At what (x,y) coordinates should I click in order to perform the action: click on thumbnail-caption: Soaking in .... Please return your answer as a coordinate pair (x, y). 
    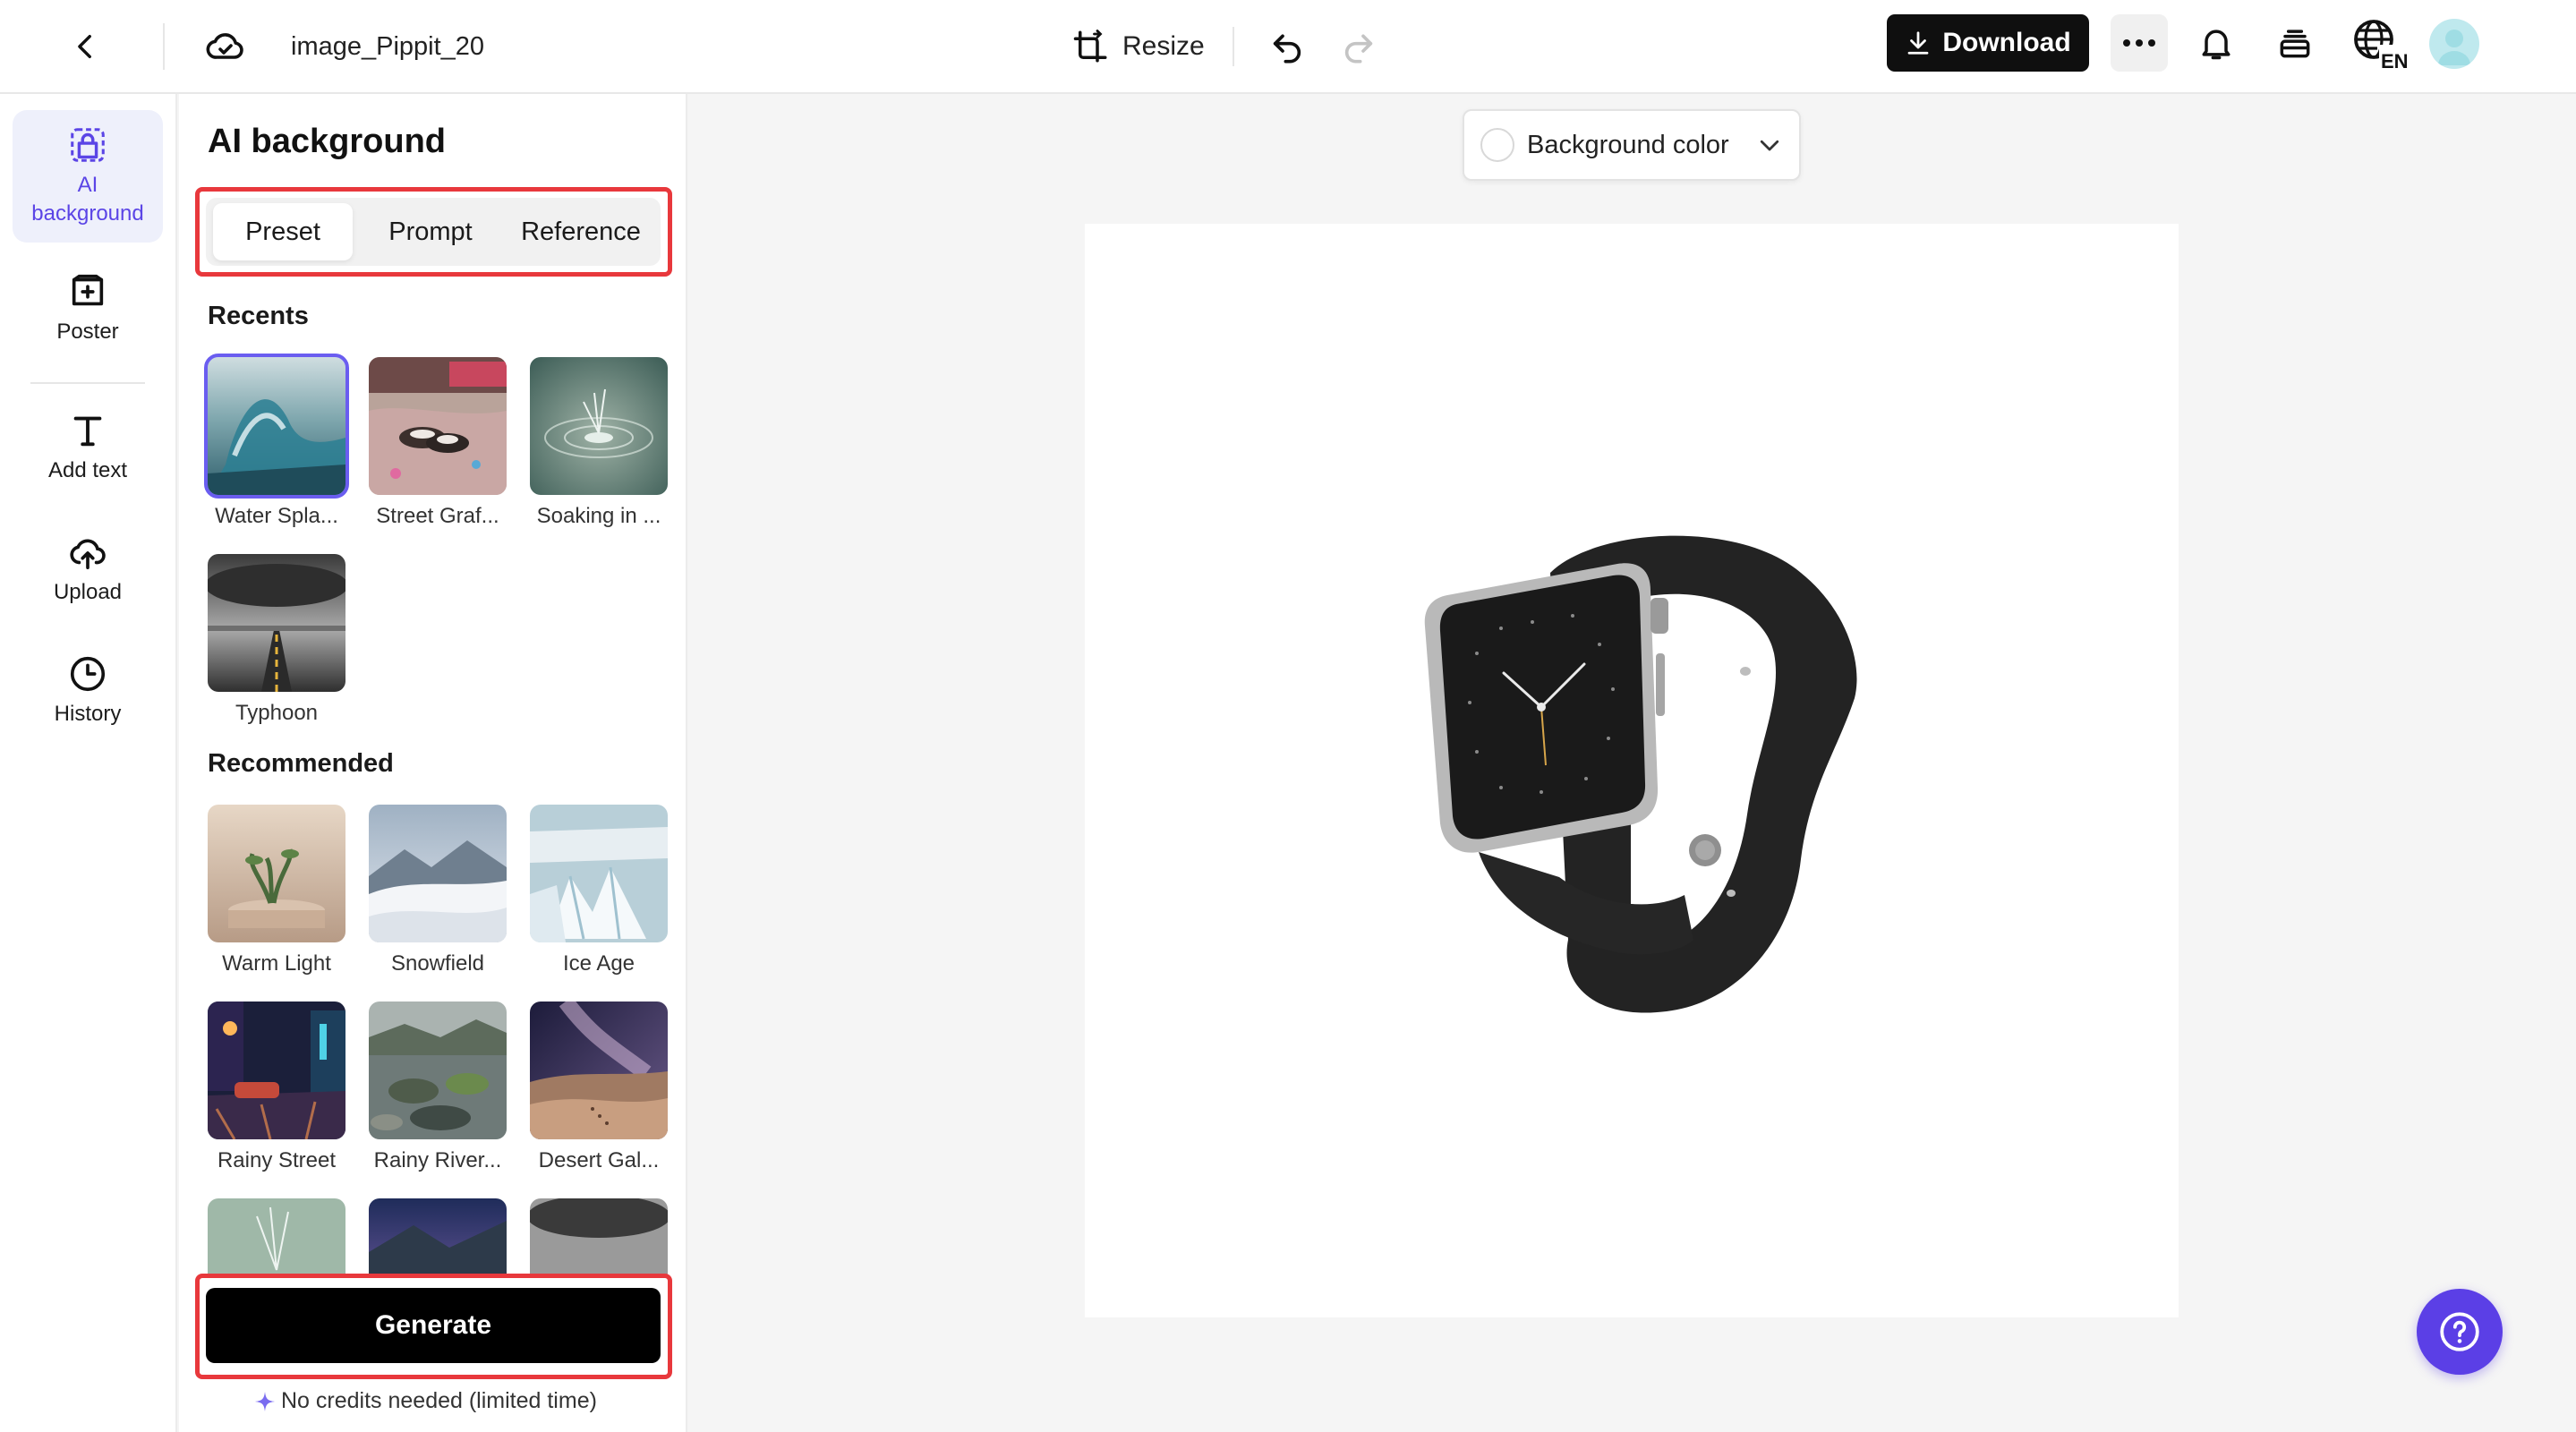
    Looking at the image, I should click on (598, 516).